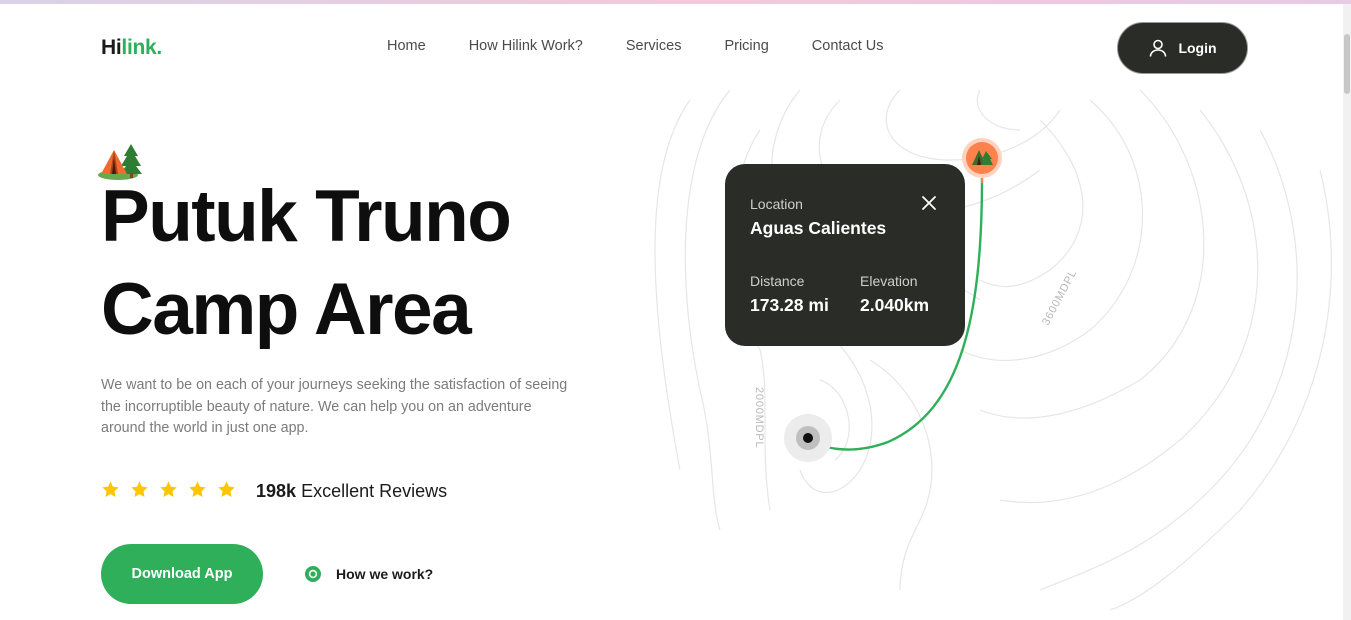 The height and width of the screenshot is (620, 1351). Describe the element at coordinates (895, 305) in the screenshot. I see `elevation-value: 2.040km` at that location.